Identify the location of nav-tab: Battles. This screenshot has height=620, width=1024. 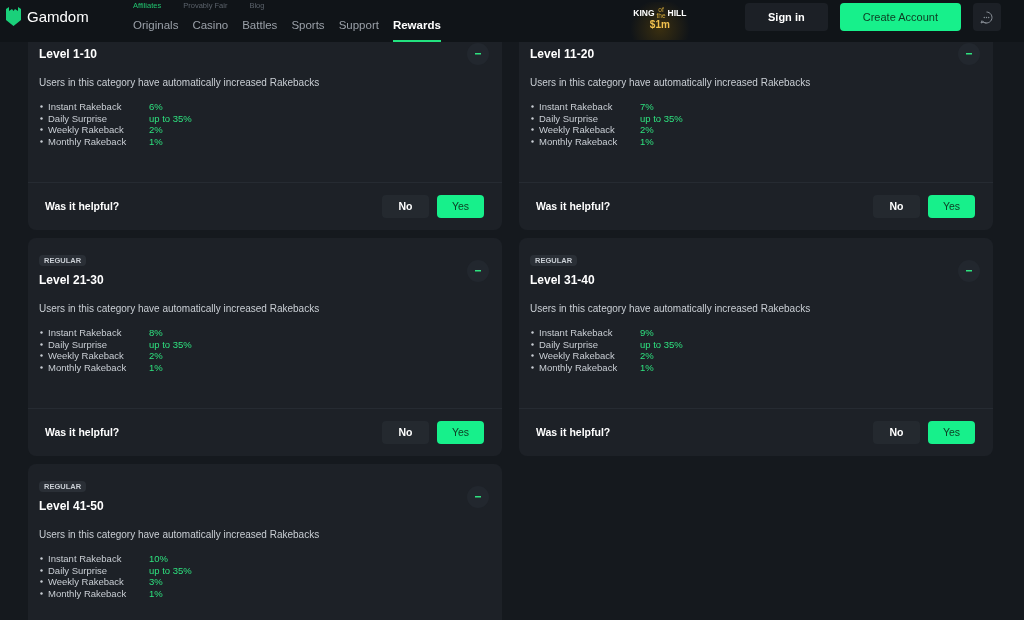
(260, 28).